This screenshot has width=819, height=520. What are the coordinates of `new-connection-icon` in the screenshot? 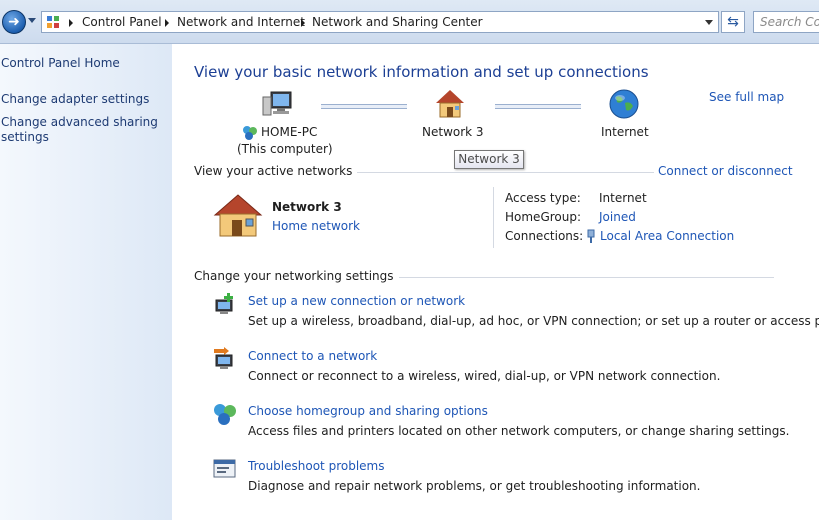 It's located at (224, 303).